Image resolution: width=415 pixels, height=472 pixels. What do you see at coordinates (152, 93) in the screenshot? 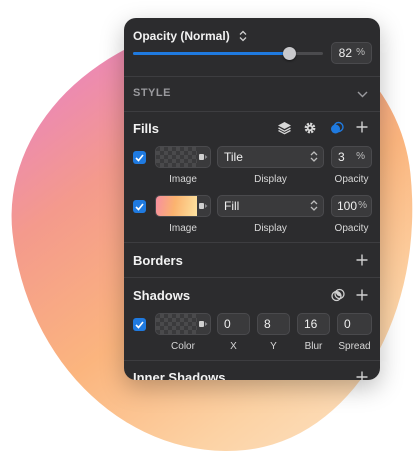
I see `style-label: STYLE` at bounding box center [152, 93].